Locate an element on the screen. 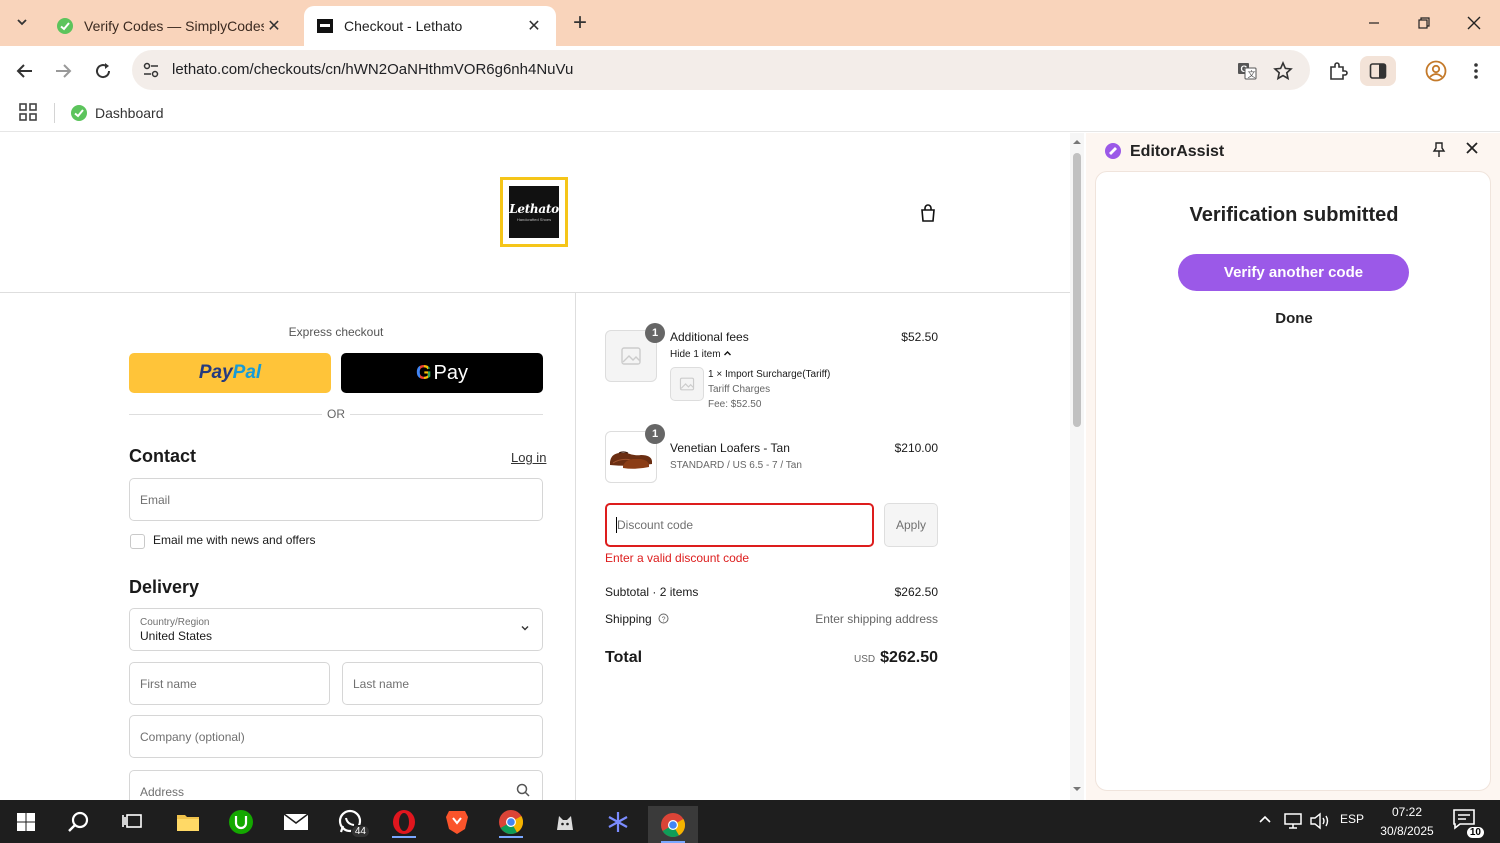  app-button is located at coordinates (565, 822).